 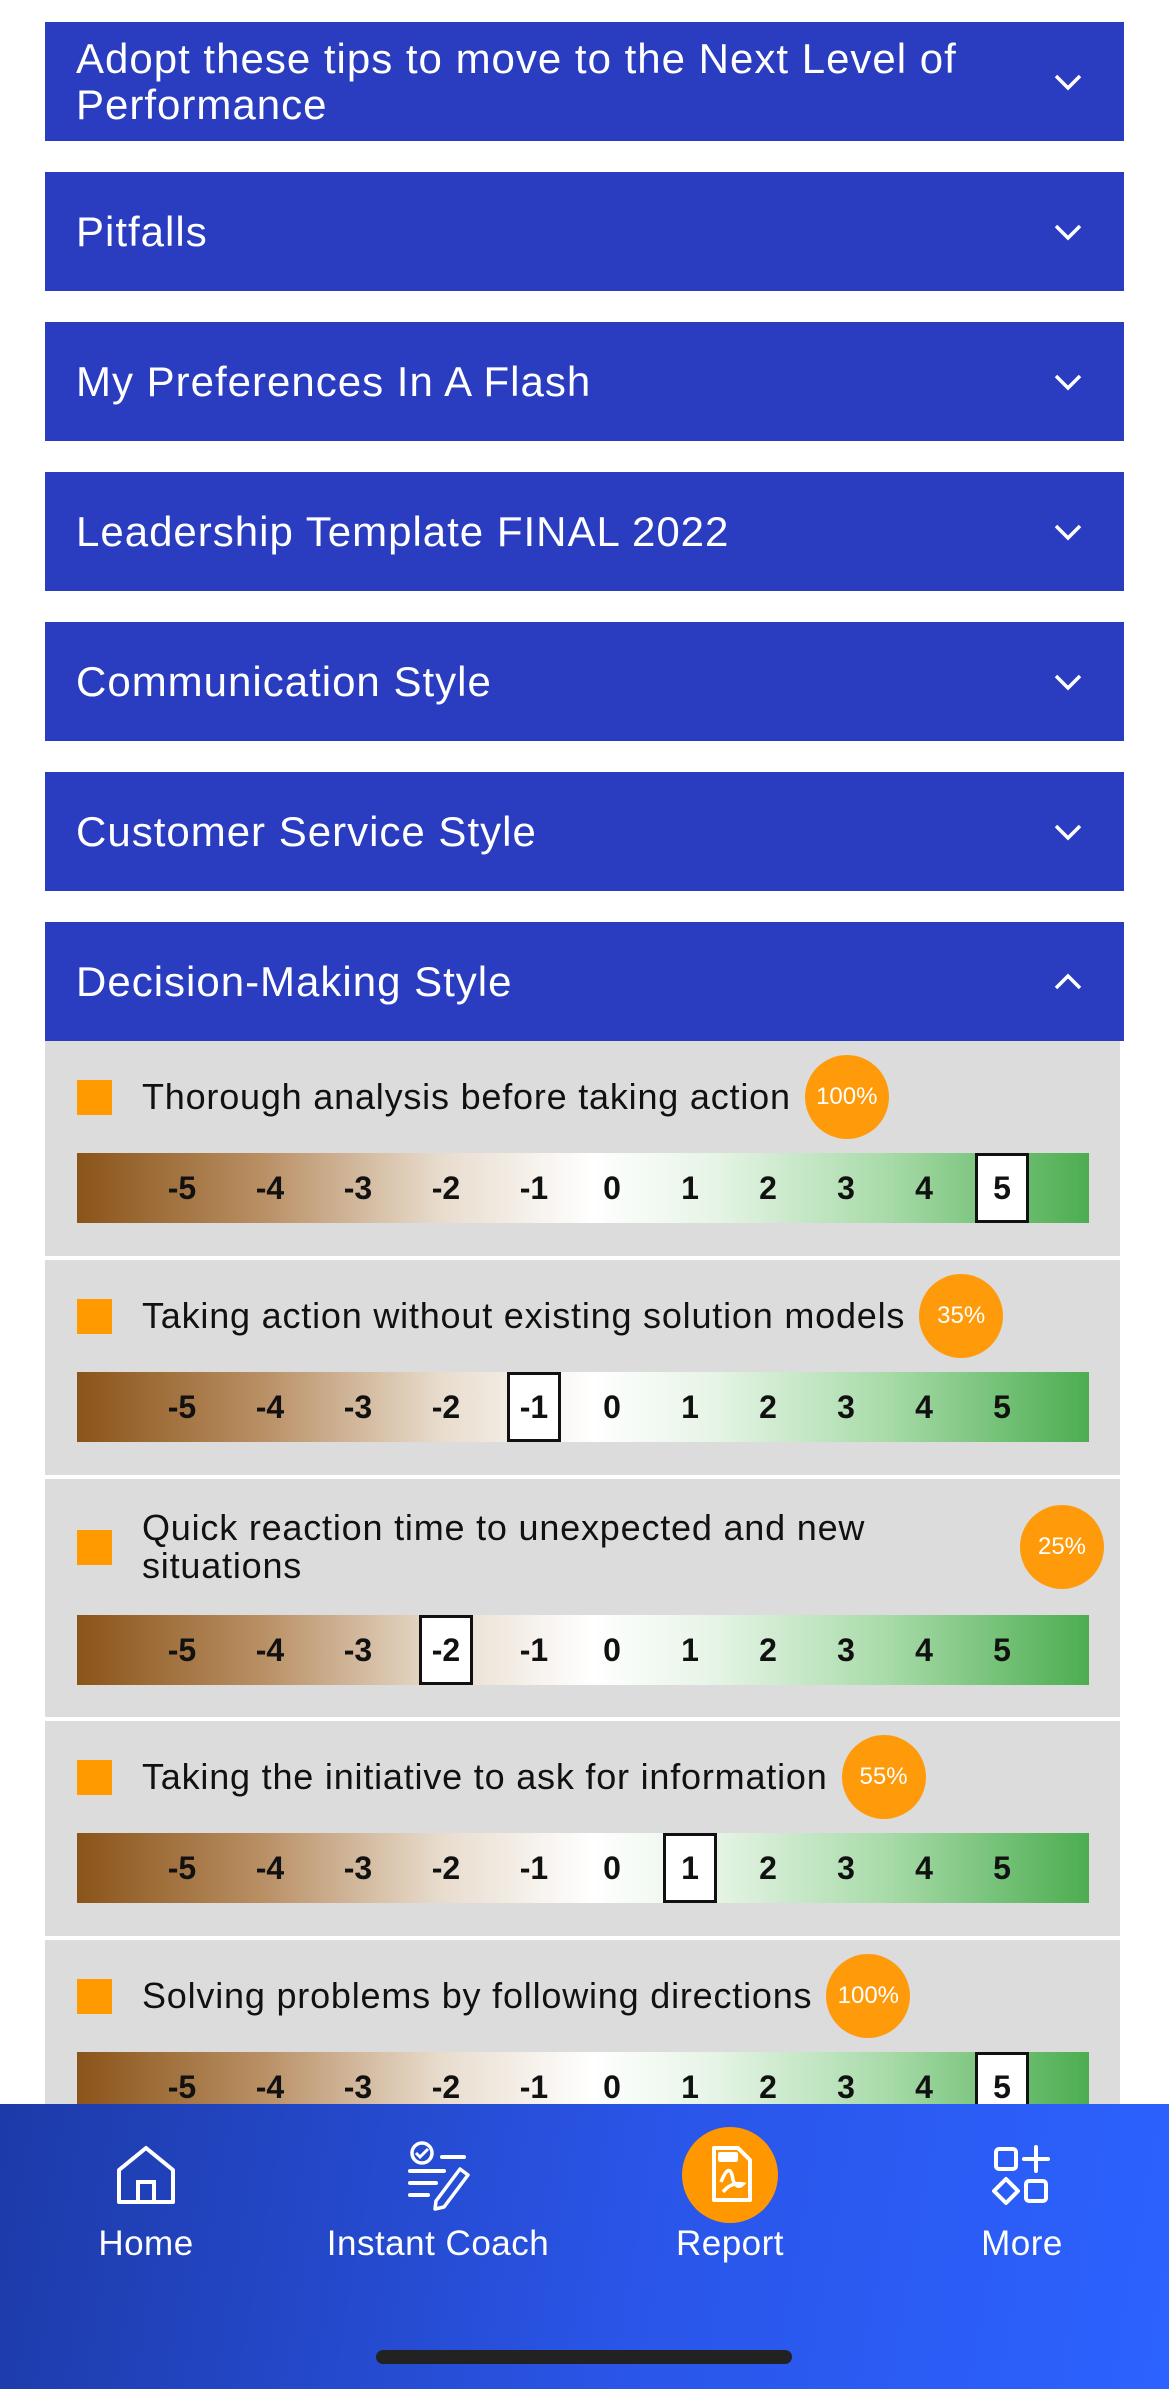 What do you see at coordinates (306, 831) in the screenshot?
I see `section-title: Customer Service Style` at bounding box center [306, 831].